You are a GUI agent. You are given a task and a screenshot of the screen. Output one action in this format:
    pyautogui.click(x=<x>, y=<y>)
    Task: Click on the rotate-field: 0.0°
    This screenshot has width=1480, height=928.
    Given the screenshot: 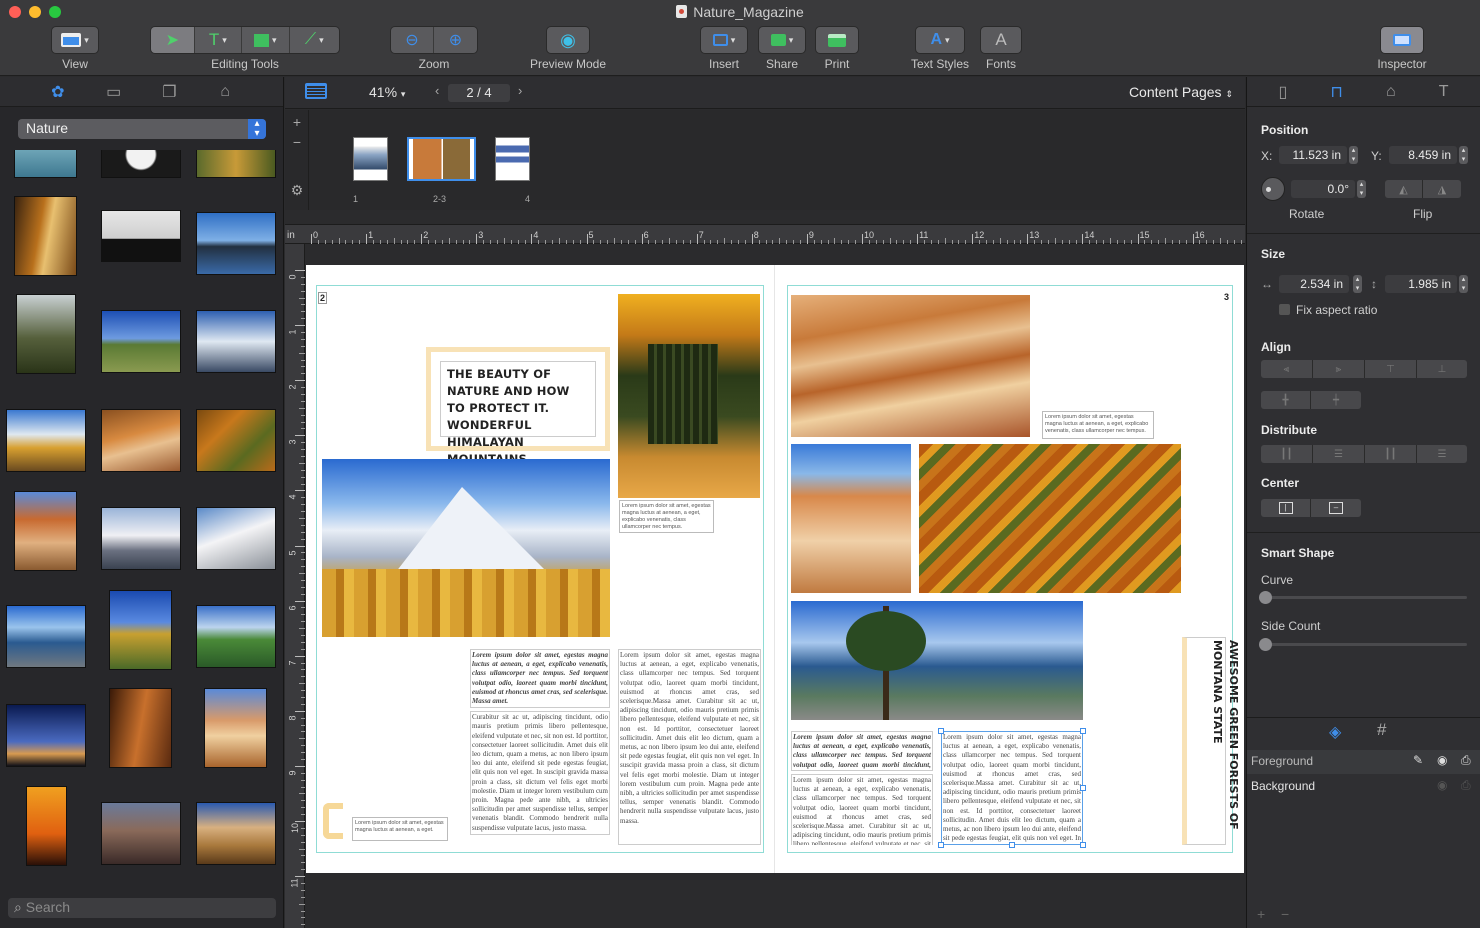 What is the action you would take?
    pyautogui.click(x=1323, y=189)
    